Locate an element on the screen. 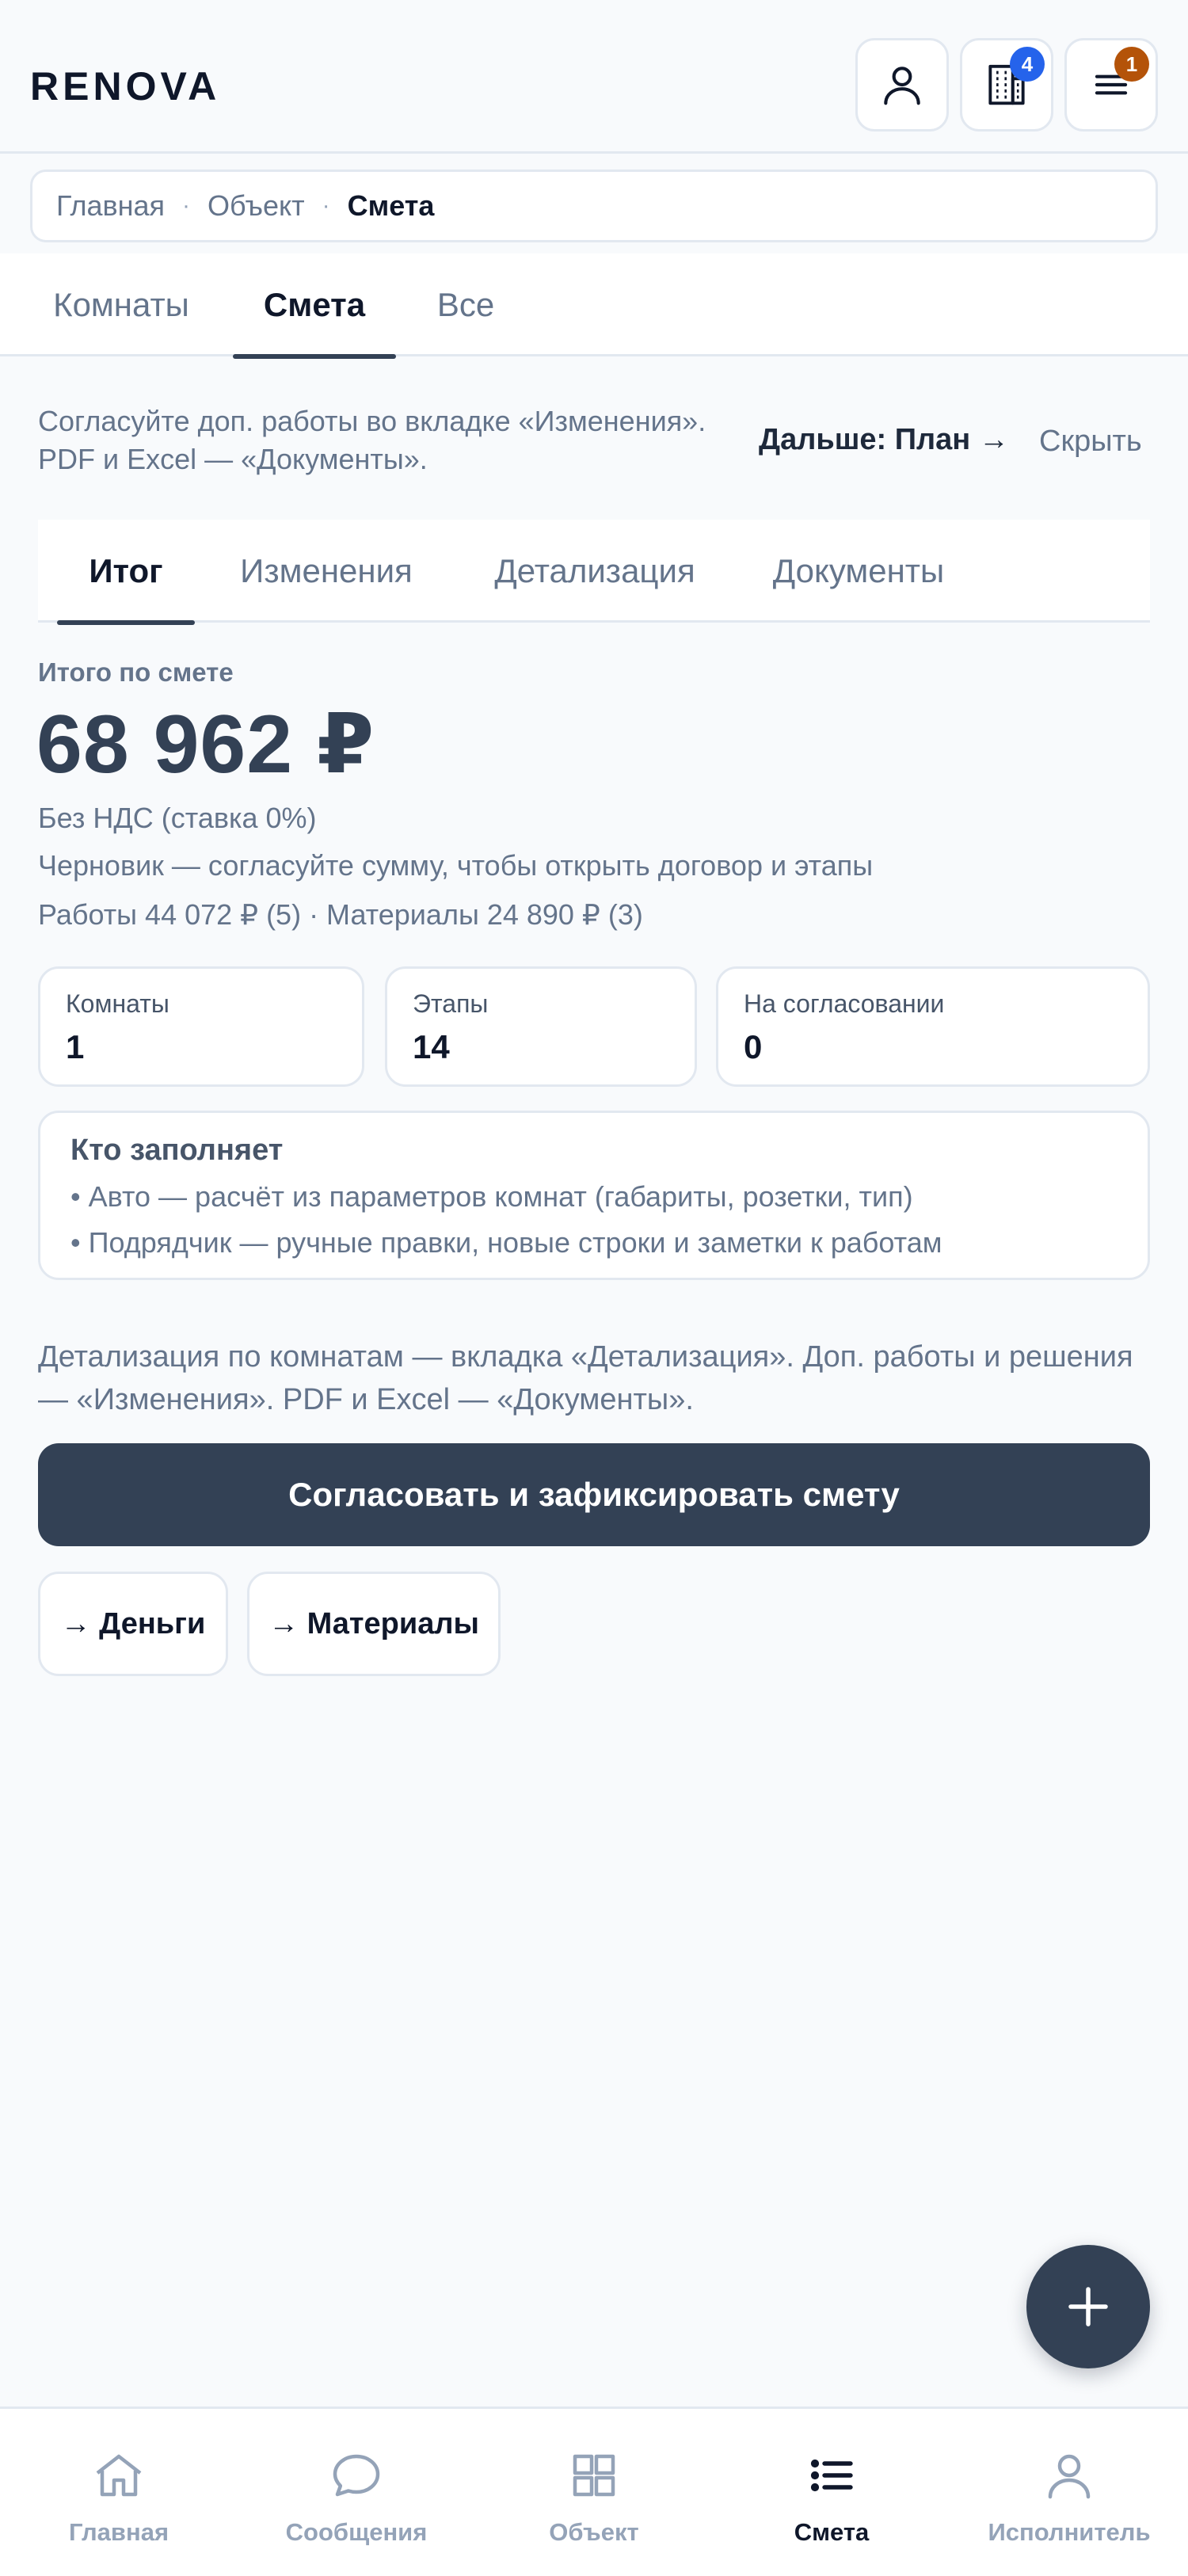 The width and height of the screenshot is (1188, 2576). buildings-count-badge: 4 is located at coordinates (1027, 64).